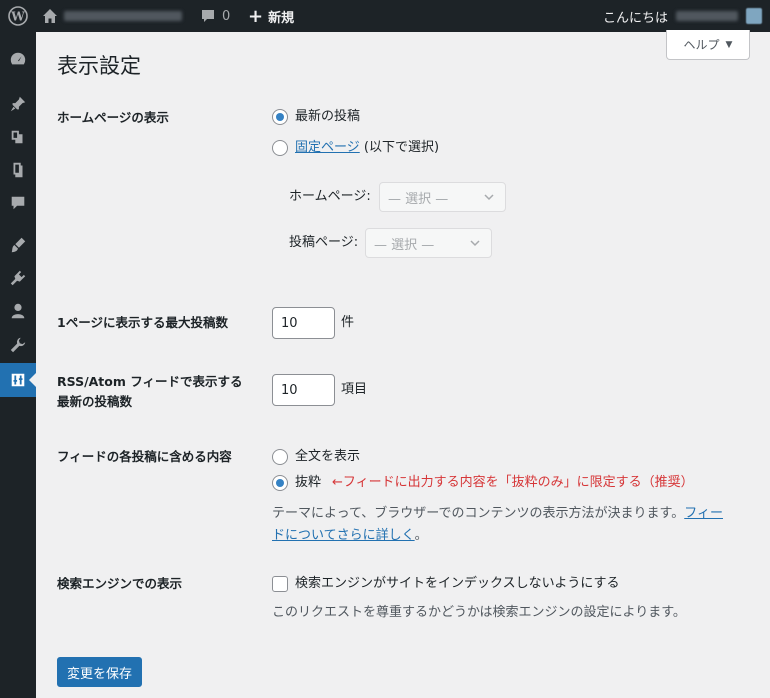 The width and height of the screenshot is (770, 698). What do you see at coordinates (18, 278) in the screenshot?
I see `plugins-icon` at bounding box center [18, 278].